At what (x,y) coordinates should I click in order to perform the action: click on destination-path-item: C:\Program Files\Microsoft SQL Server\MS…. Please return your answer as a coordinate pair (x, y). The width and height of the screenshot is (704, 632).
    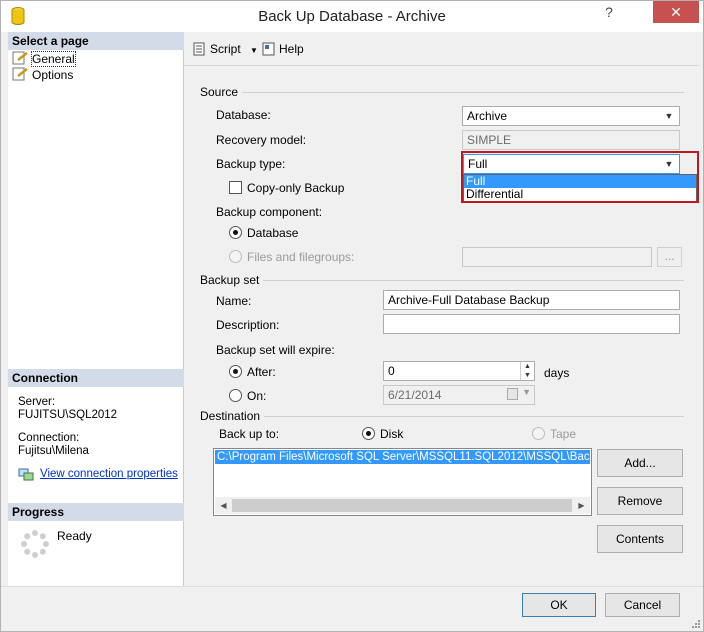
    Looking at the image, I should click on (402, 457).